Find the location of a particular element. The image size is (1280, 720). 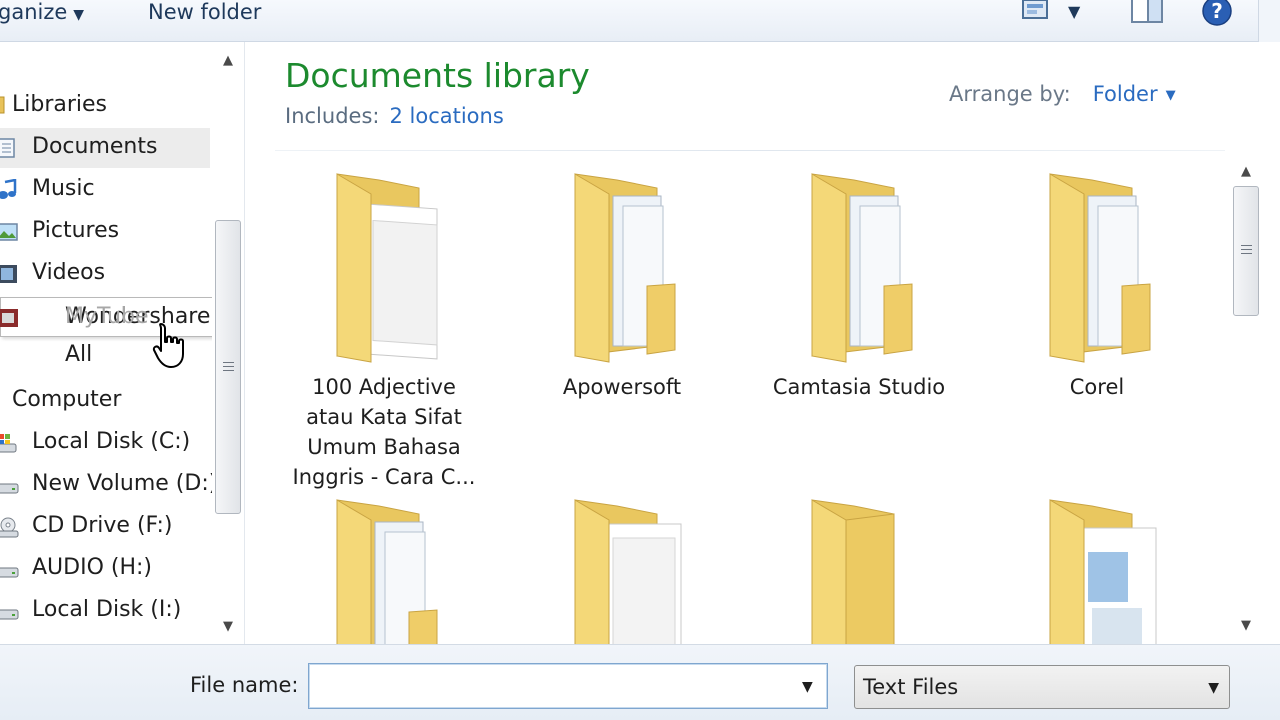

music-icon is located at coordinates (8, 189).